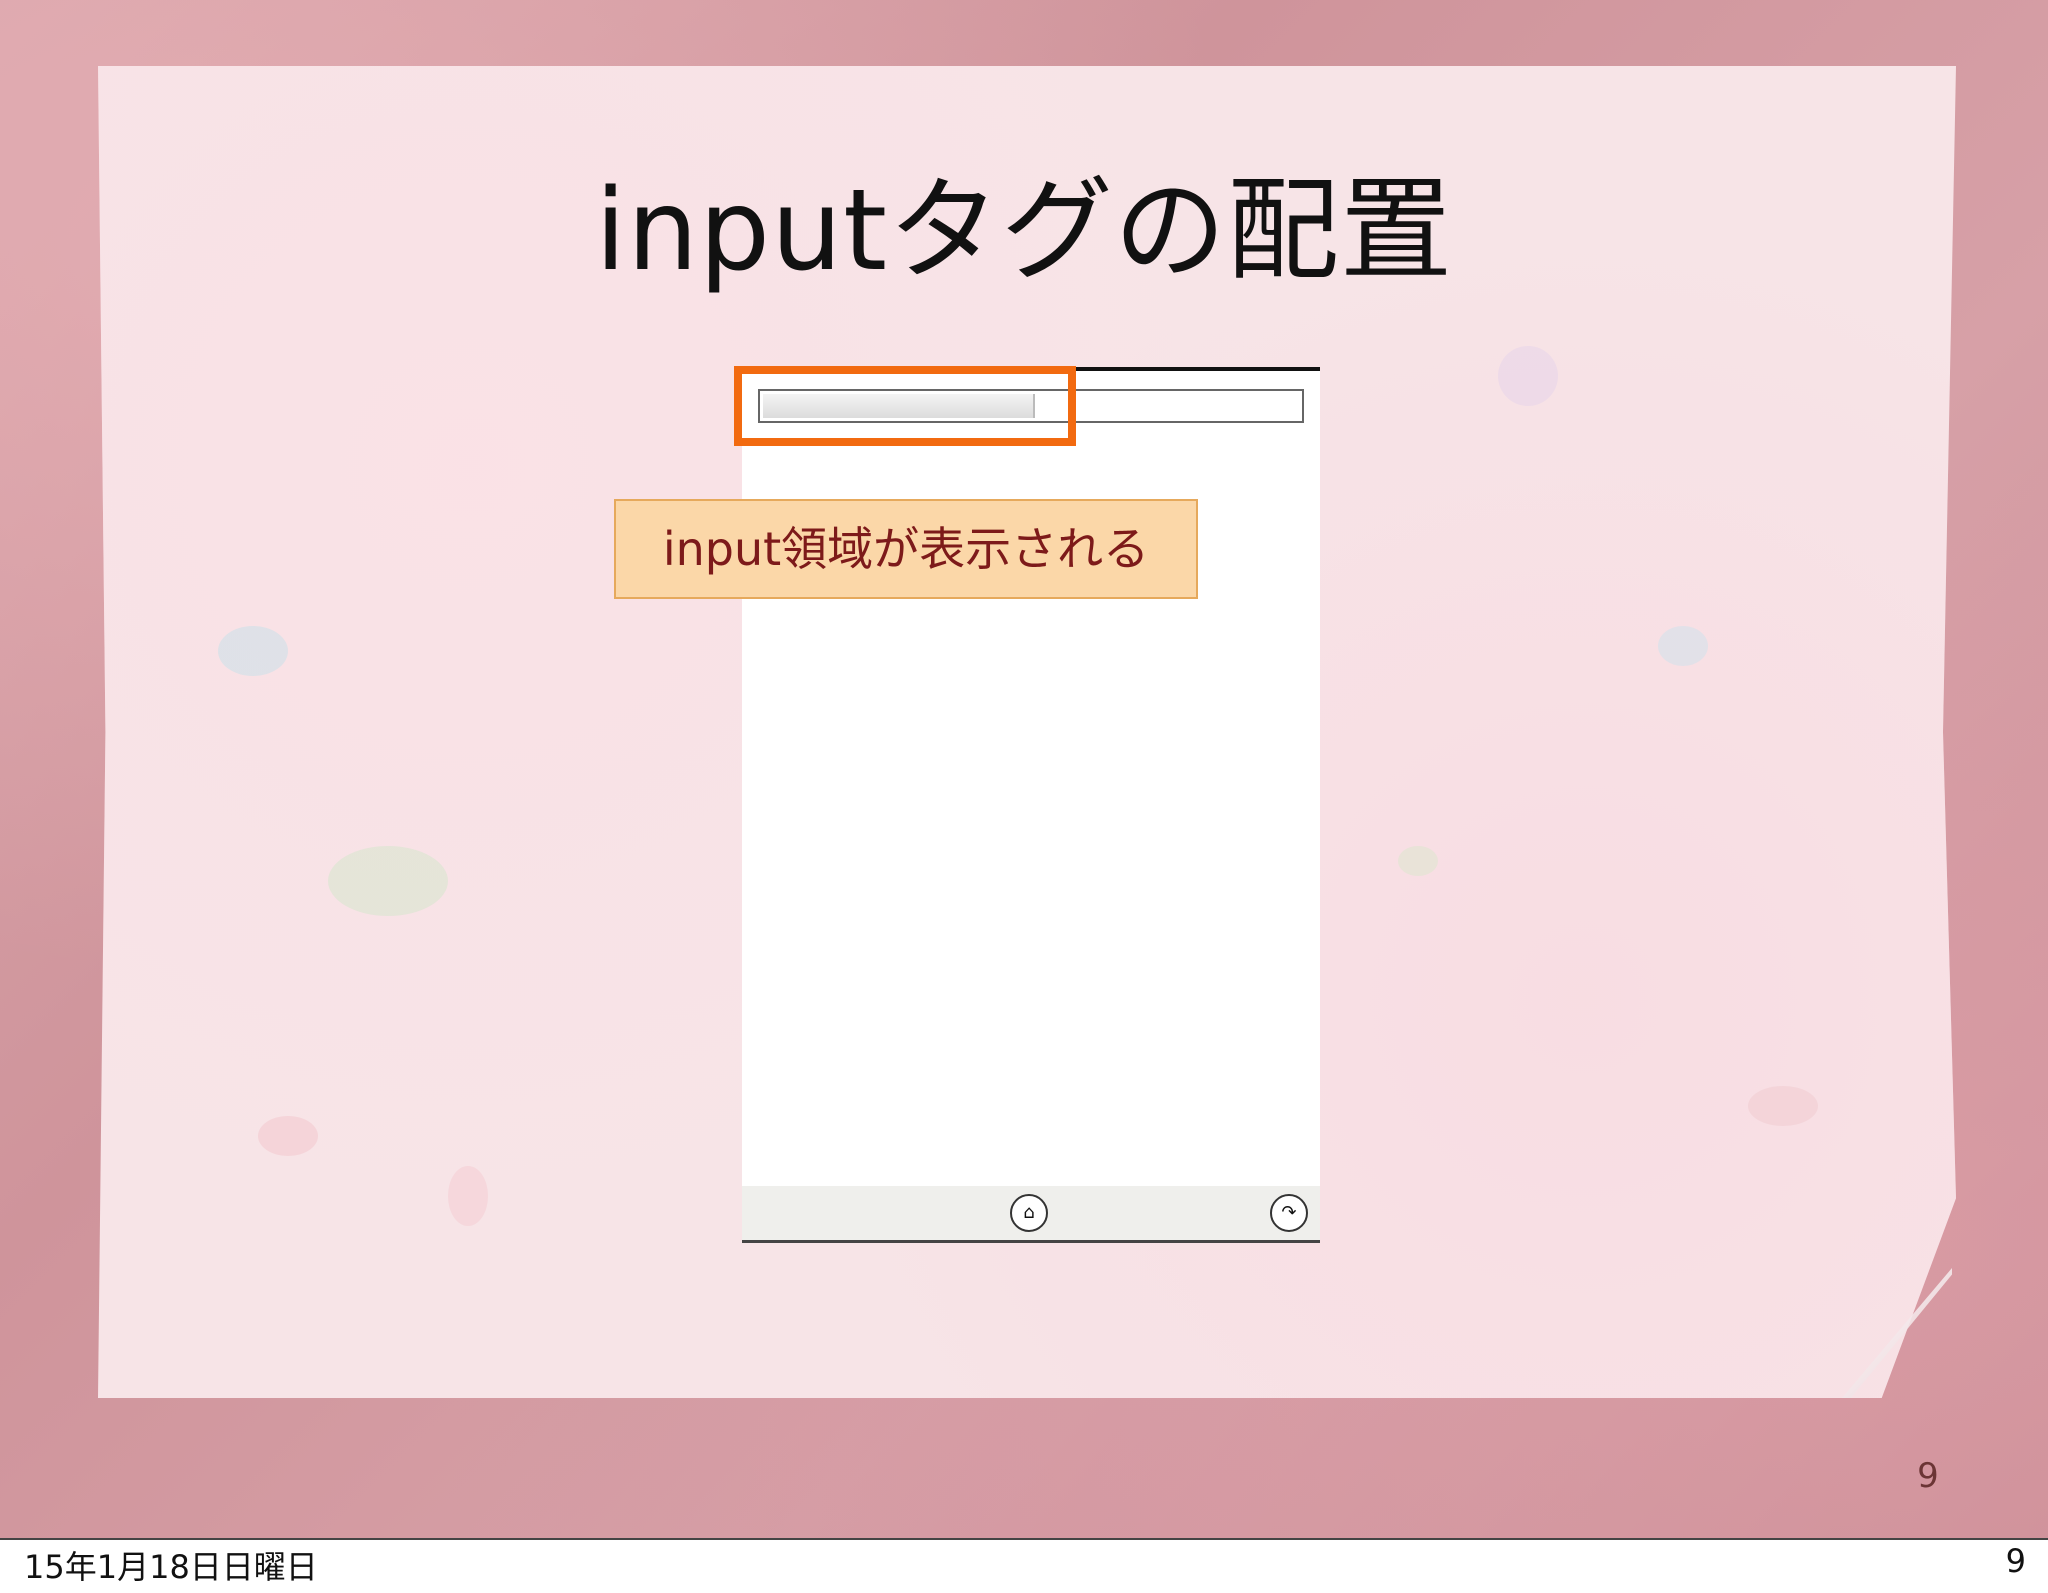 This screenshot has height=1593, width=2048. What do you see at coordinates (1024, 231) in the screenshot?
I see `slide-title: inputタグの配置` at bounding box center [1024, 231].